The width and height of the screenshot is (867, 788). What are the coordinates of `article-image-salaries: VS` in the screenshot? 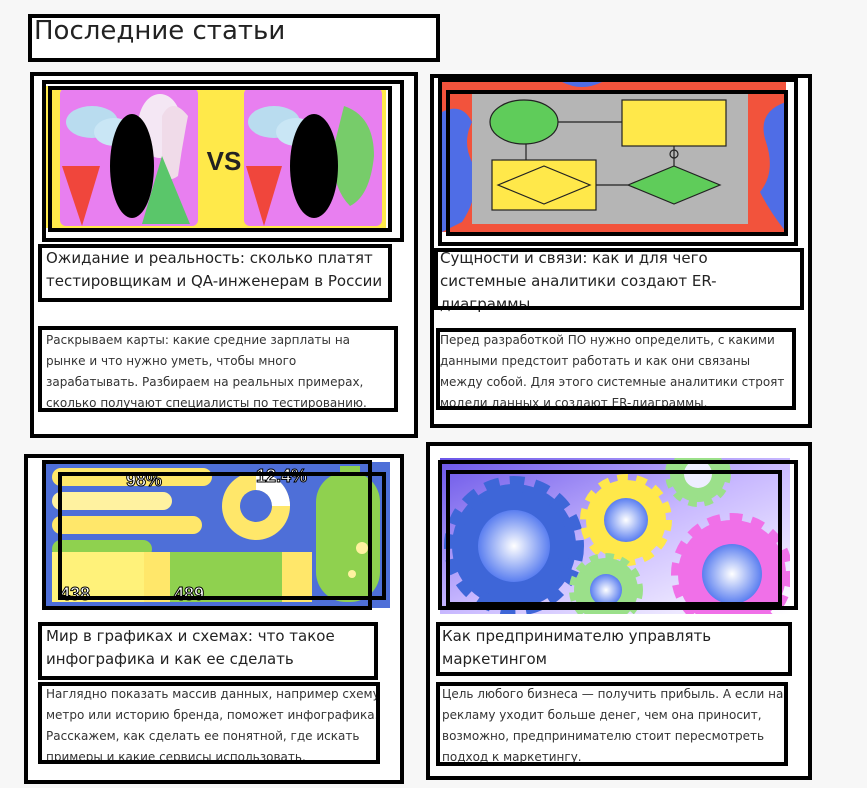 It's located at (215, 157).